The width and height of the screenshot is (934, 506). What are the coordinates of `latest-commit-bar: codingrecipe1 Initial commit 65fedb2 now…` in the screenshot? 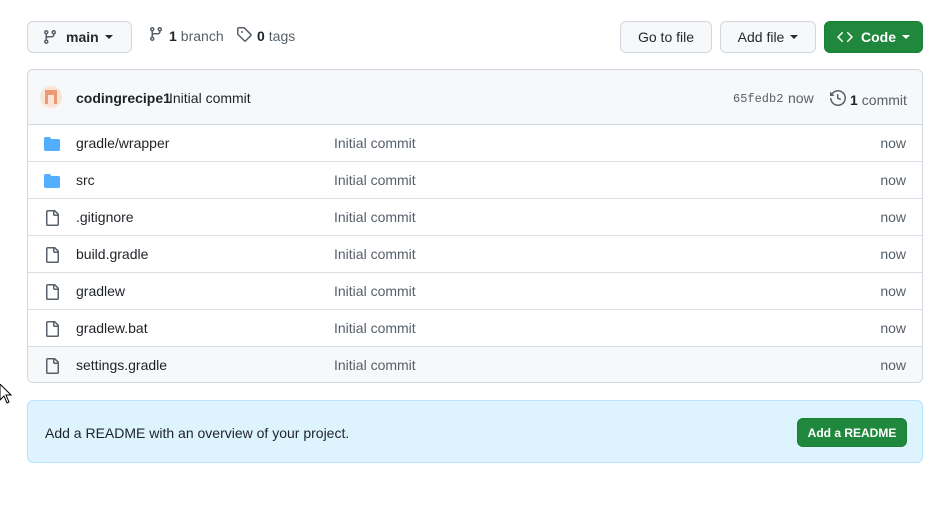 It's located at (475, 97).